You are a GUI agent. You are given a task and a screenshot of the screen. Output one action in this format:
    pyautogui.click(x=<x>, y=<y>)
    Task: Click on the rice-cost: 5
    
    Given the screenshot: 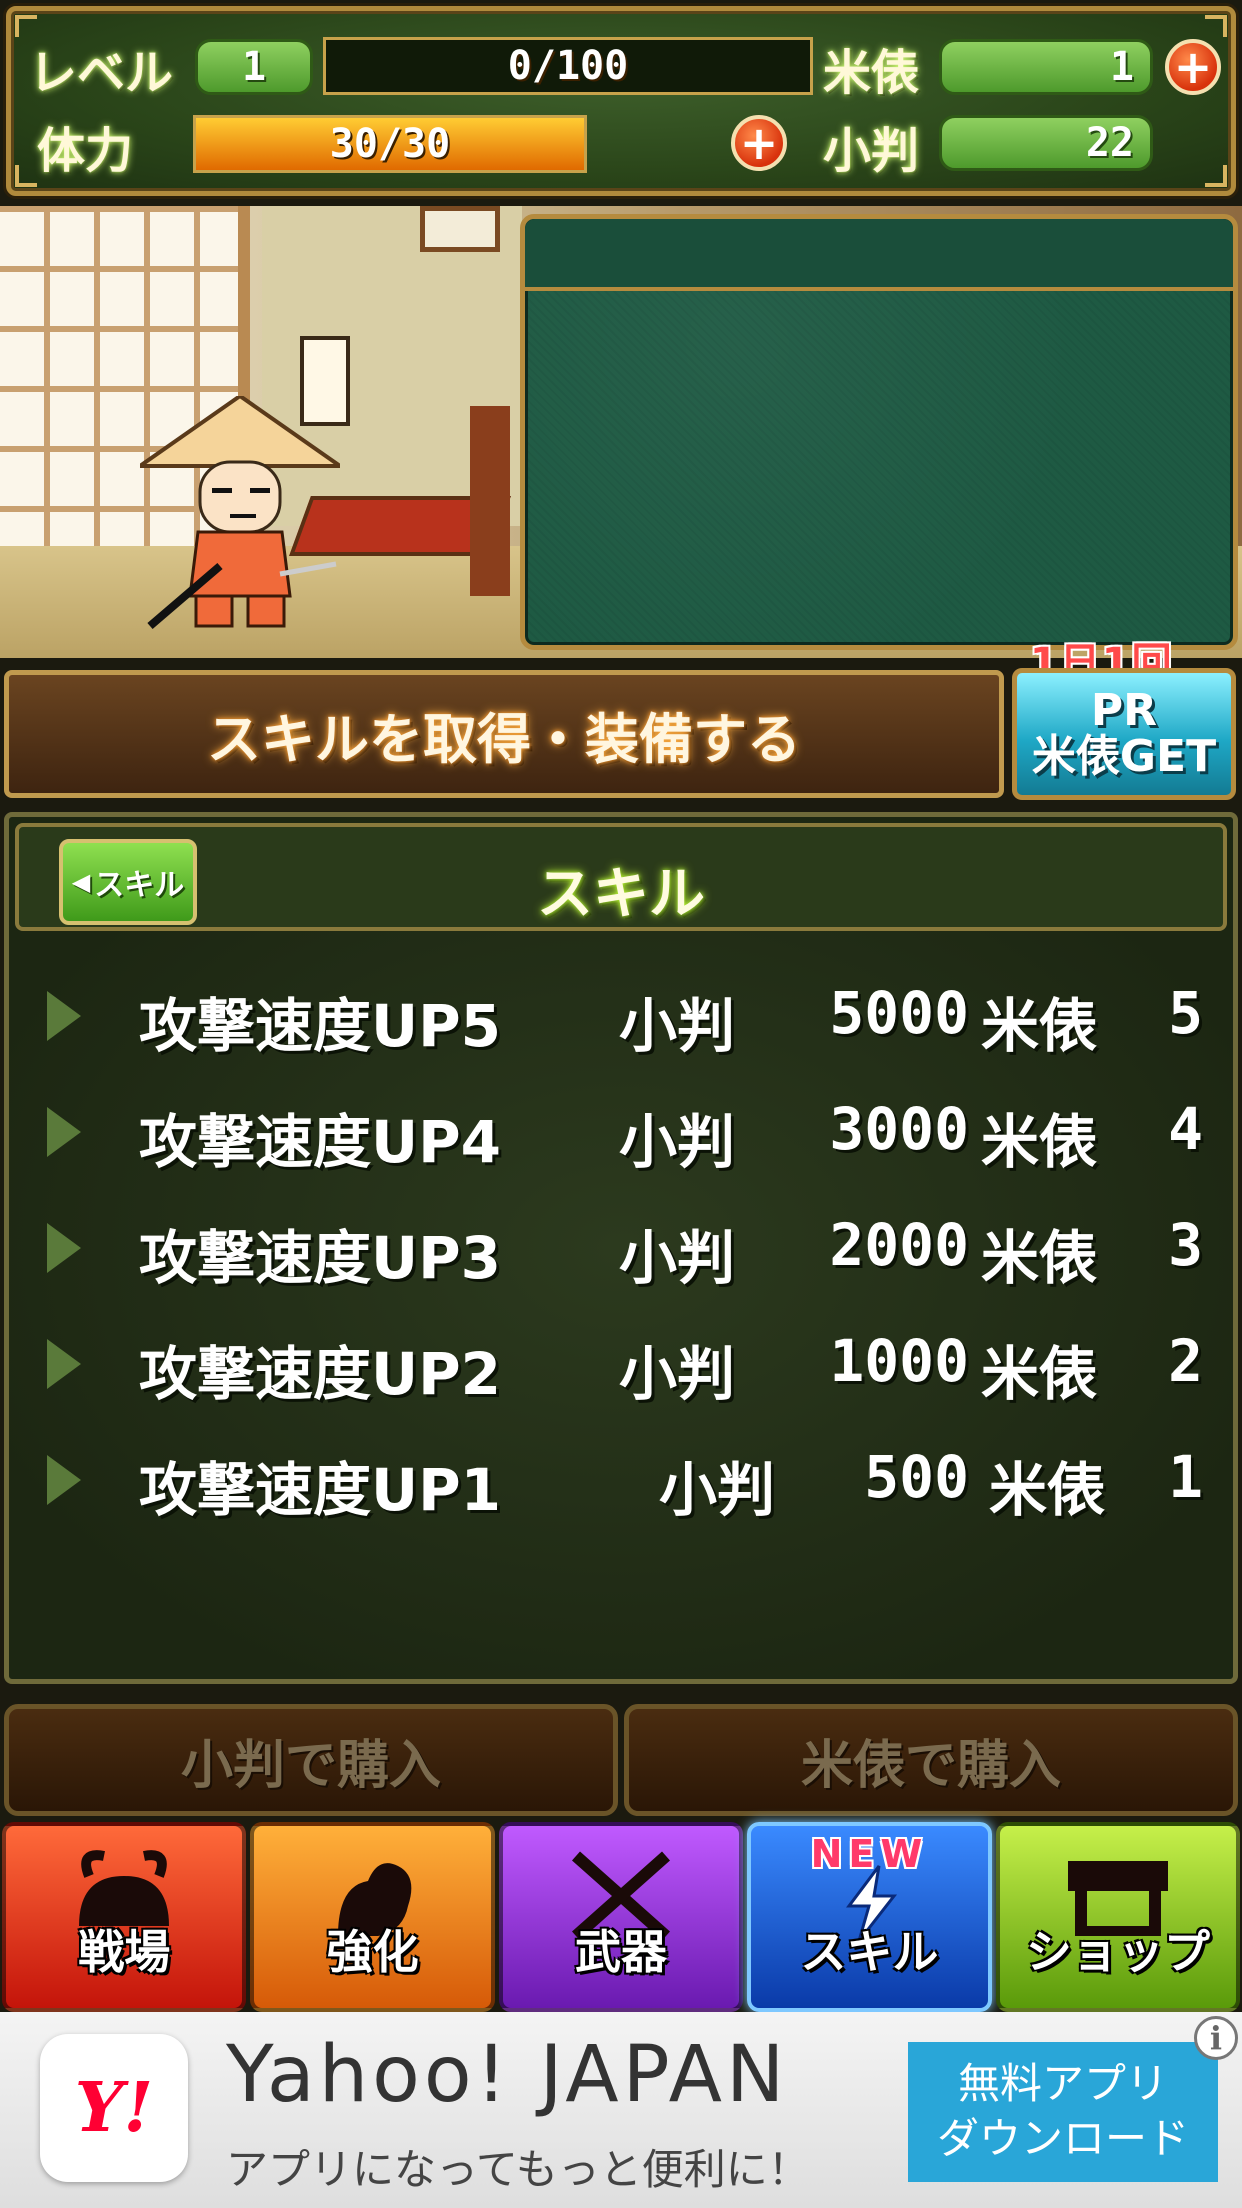 What is the action you would take?
    pyautogui.click(x=1185, y=1013)
    